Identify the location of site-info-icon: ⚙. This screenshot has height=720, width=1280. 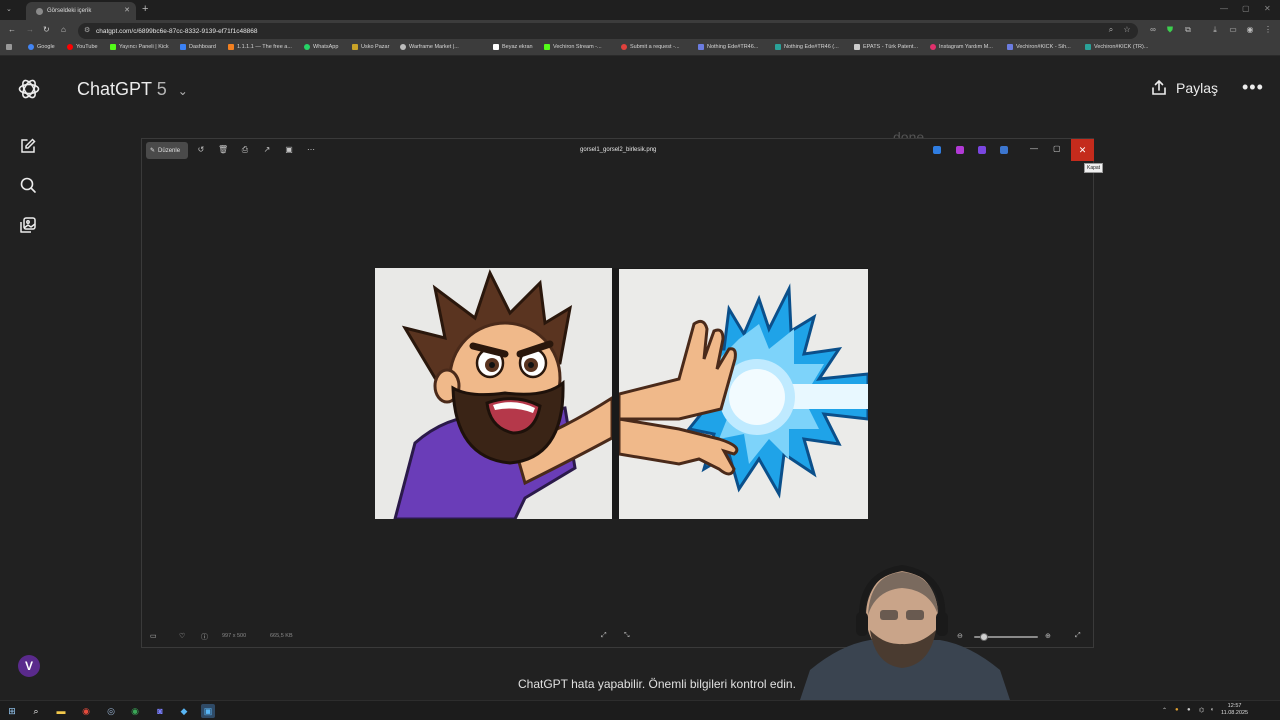
(88, 31).